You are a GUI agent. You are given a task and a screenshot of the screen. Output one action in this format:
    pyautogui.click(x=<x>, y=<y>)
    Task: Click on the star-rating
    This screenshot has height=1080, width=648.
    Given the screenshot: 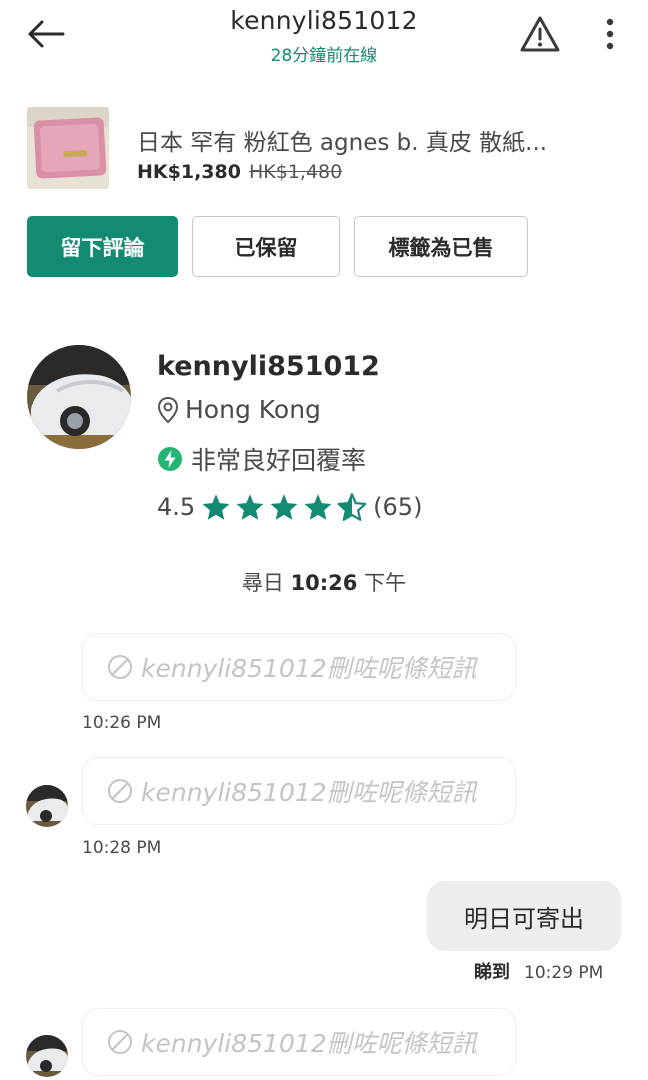 What is the action you would take?
    pyautogui.click(x=284, y=507)
    